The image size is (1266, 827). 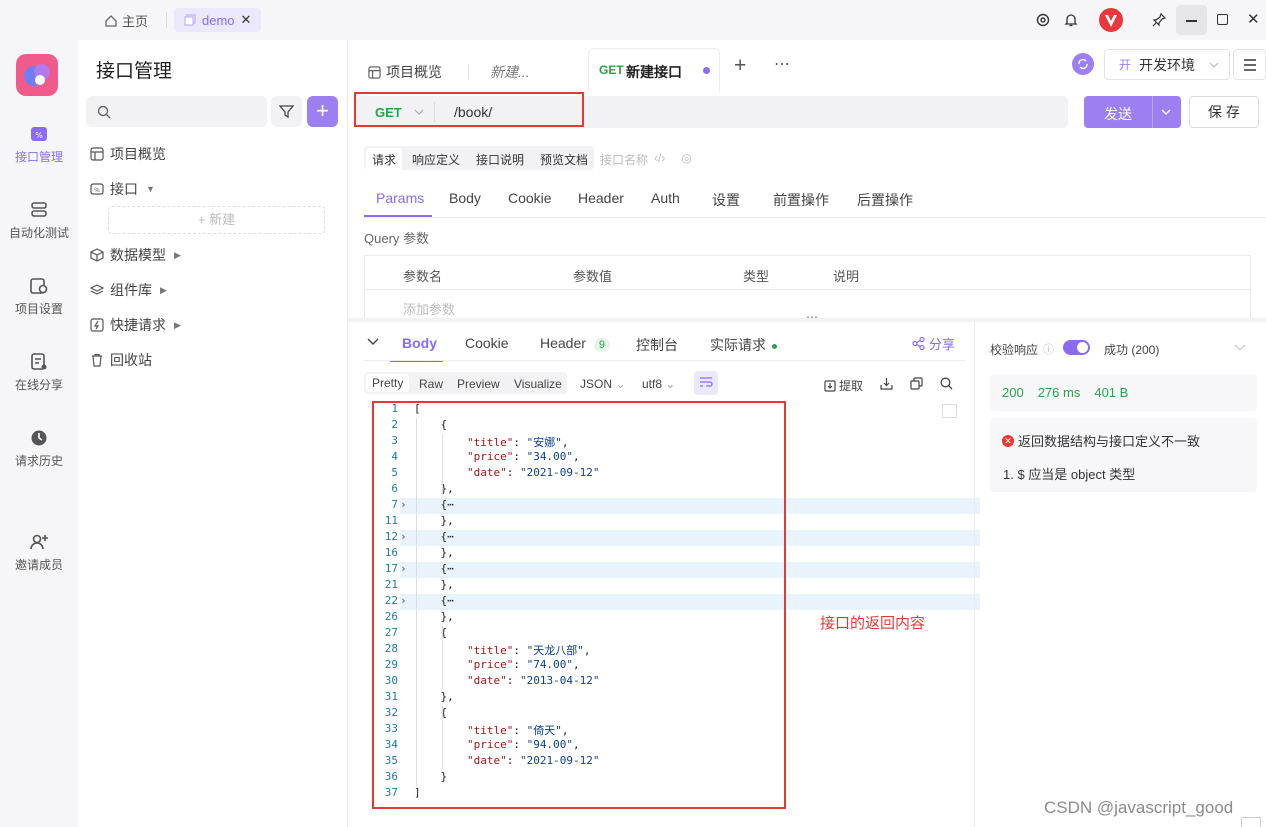 What do you see at coordinates (946, 383) in the screenshot?
I see `search-icon` at bounding box center [946, 383].